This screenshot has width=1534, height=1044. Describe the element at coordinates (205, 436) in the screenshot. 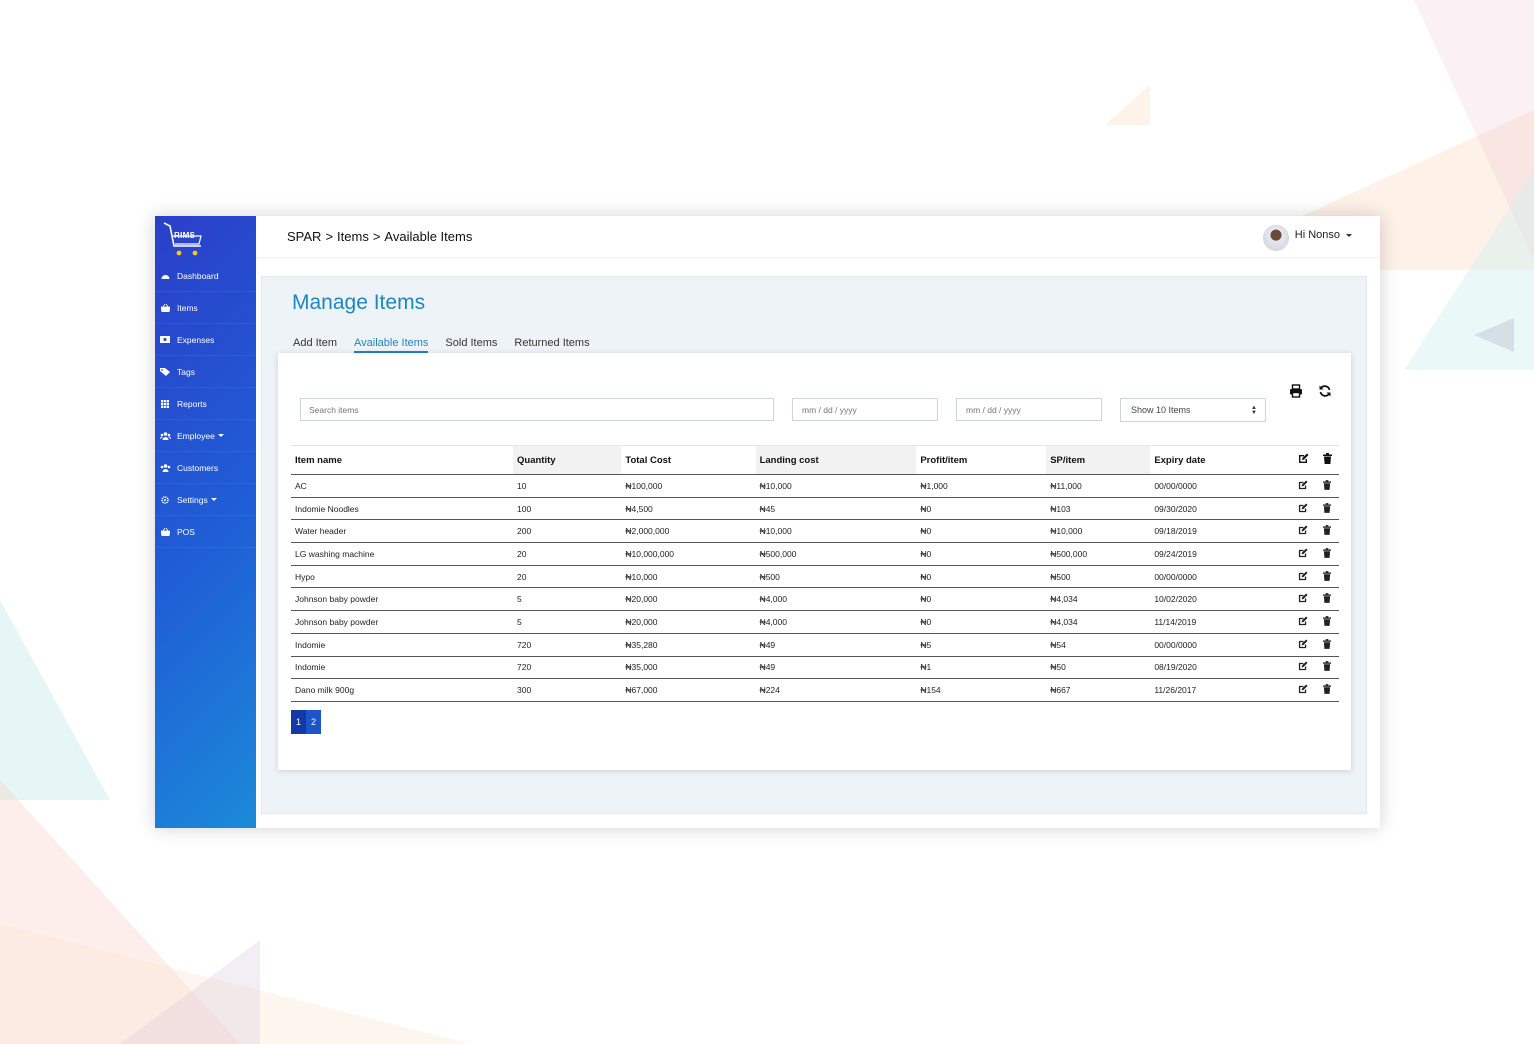

I see `sidebar-item-employee: Employee` at that location.